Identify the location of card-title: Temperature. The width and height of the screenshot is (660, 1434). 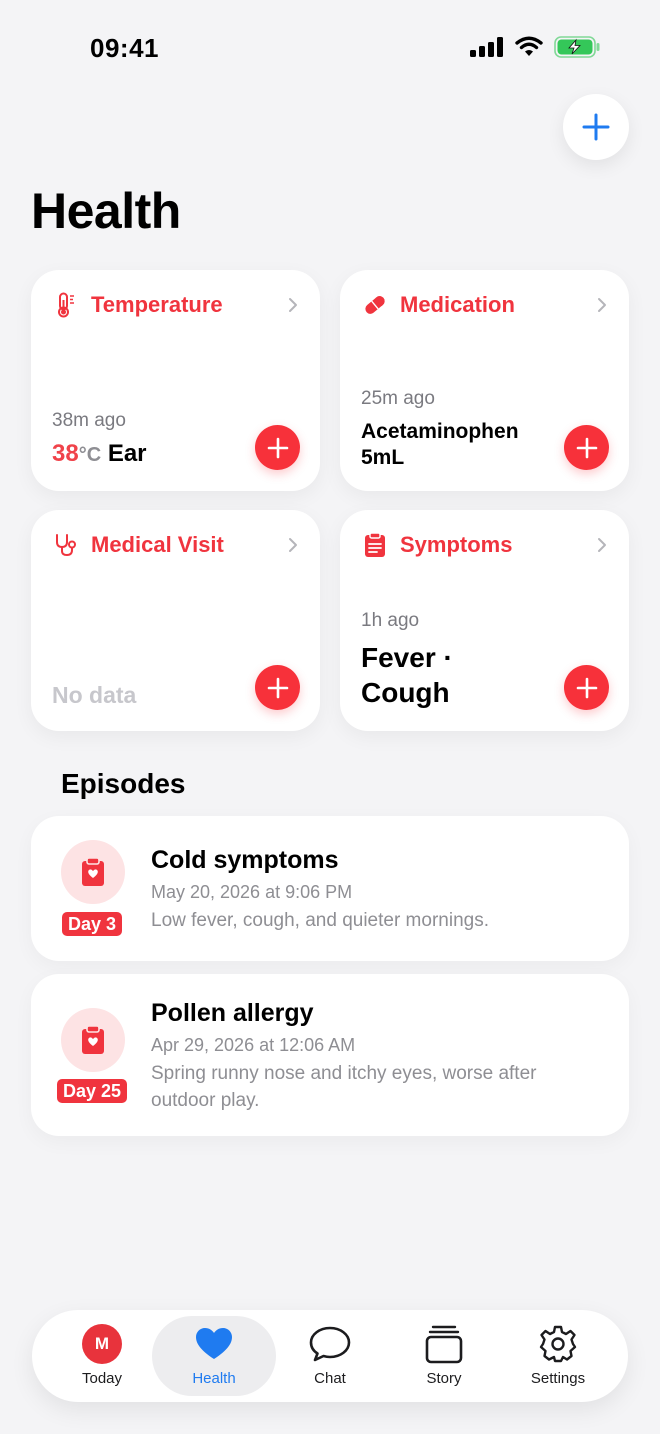
(157, 304).